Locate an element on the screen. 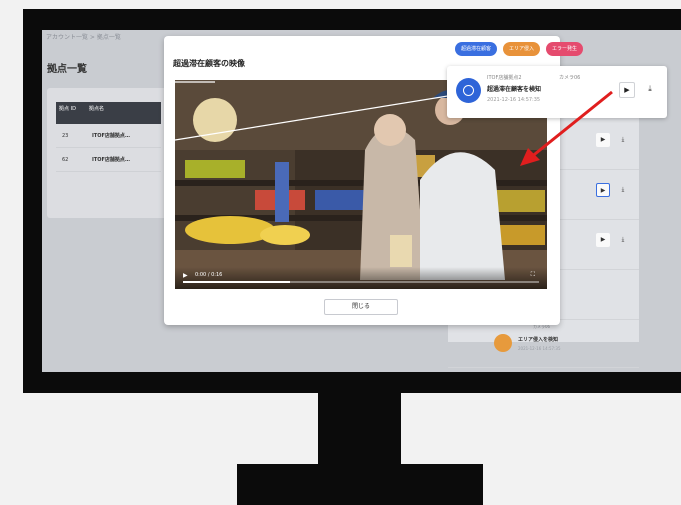 The height and width of the screenshot is (505, 681). video-progress-bar is located at coordinates (361, 282).